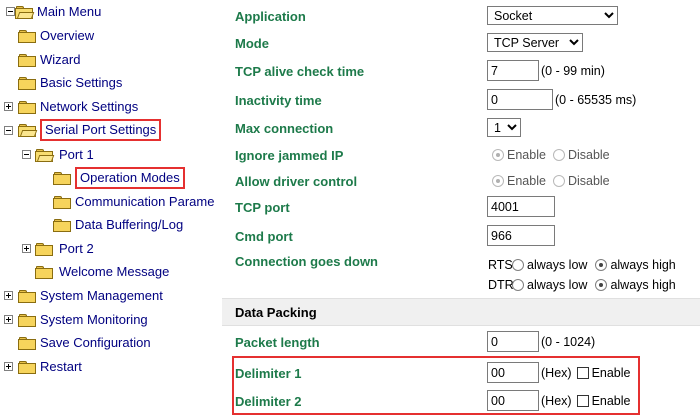  Describe the element at coordinates (118, 225) in the screenshot. I see `tree-item-data-buffering: Data Buffering/Log` at that location.